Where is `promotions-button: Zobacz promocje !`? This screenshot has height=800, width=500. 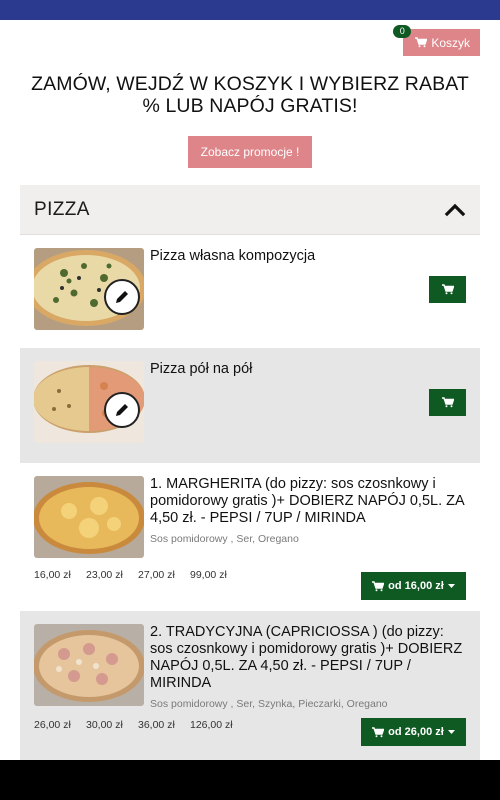 promotions-button: Zobacz promocje ! is located at coordinates (250, 152).